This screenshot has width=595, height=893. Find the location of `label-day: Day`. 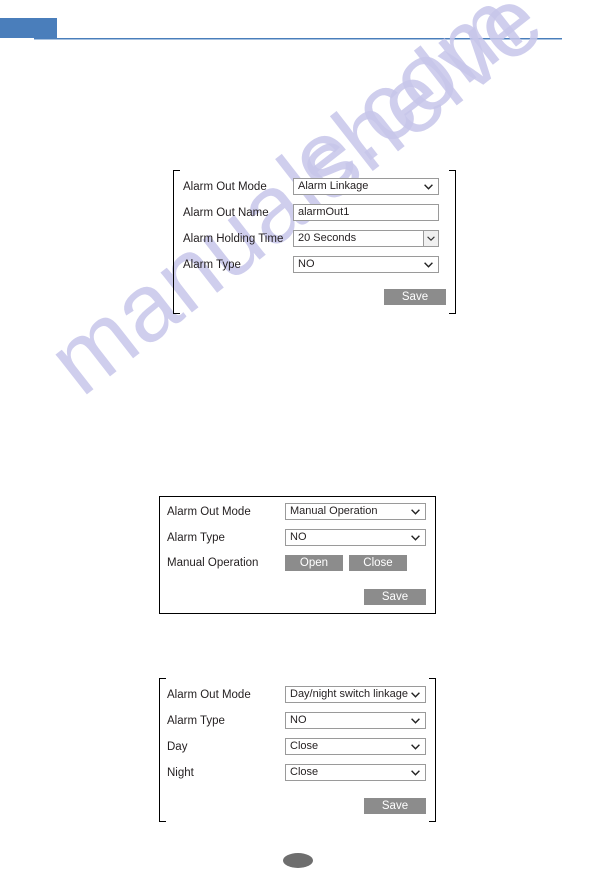

label-day: Day is located at coordinates (177, 746).